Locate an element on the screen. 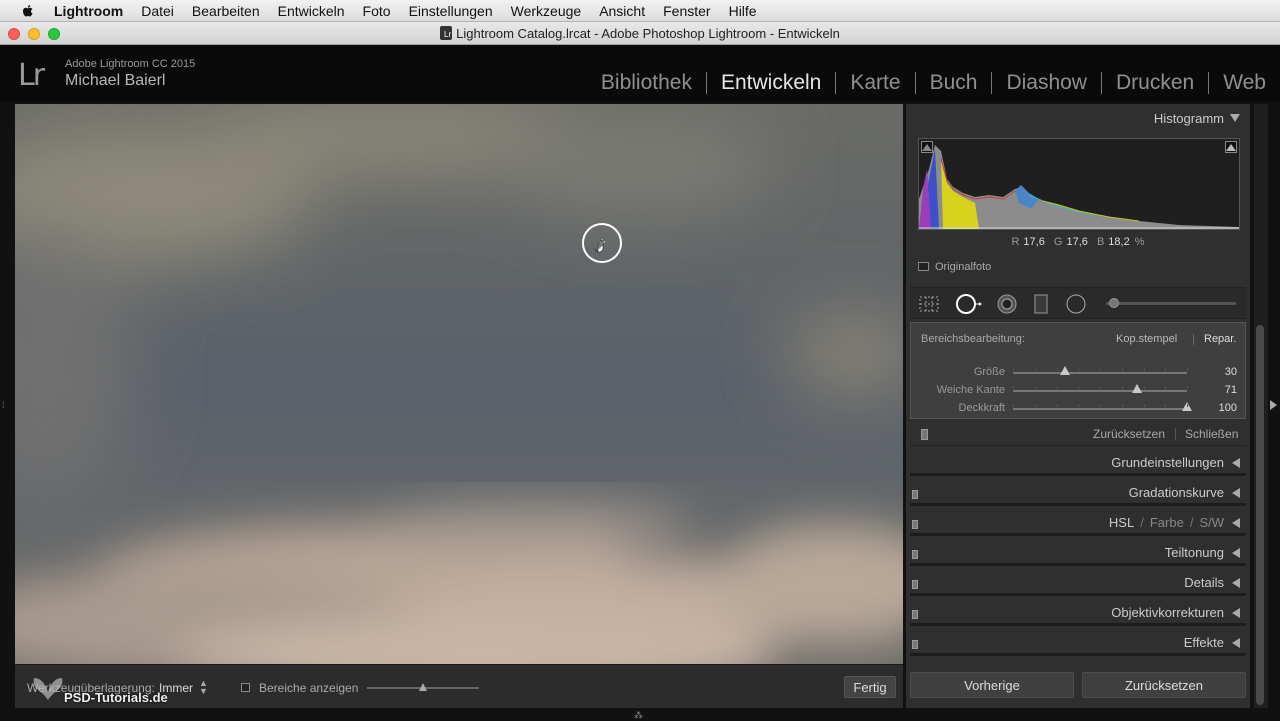 The width and height of the screenshot is (1280, 721). feather-slider-knob is located at coordinates (1136, 388).